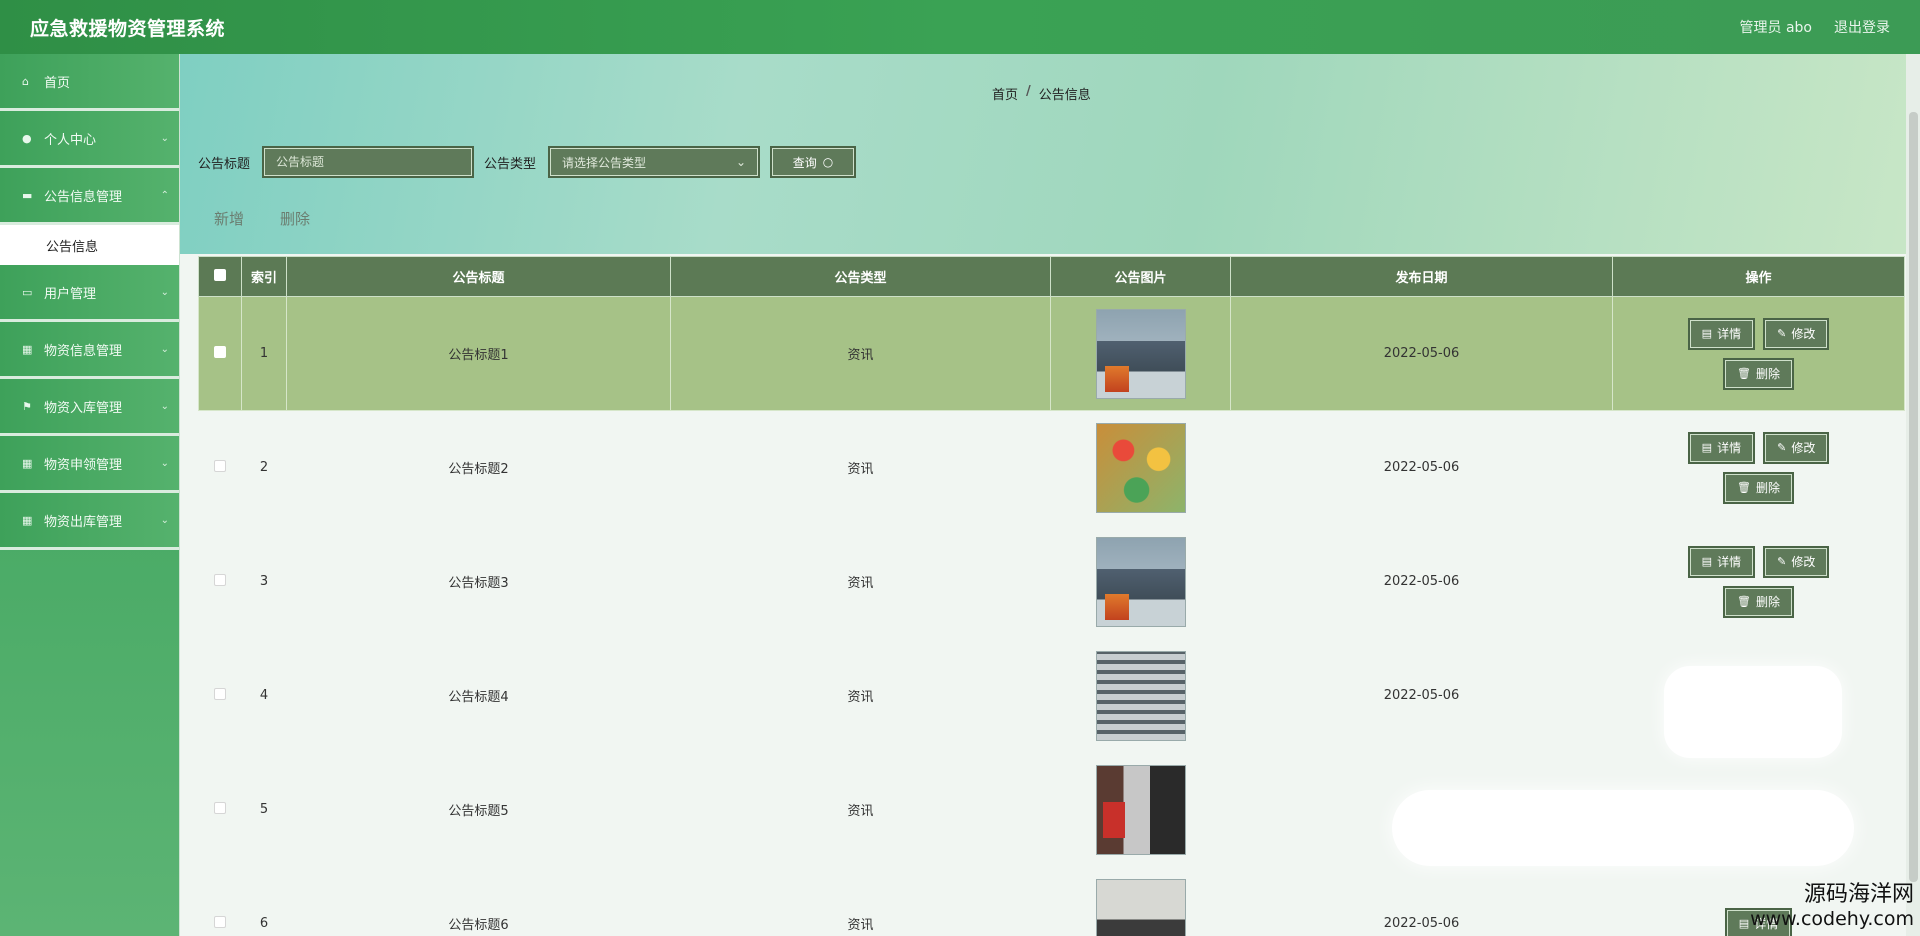 The height and width of the screenshot is (936, 1920). I want to click on table-row: 1 公告标题1 资讯 2022-05-06 ▤ 详情 ✎ 修改 🗑 删除, so click(1051, 353).